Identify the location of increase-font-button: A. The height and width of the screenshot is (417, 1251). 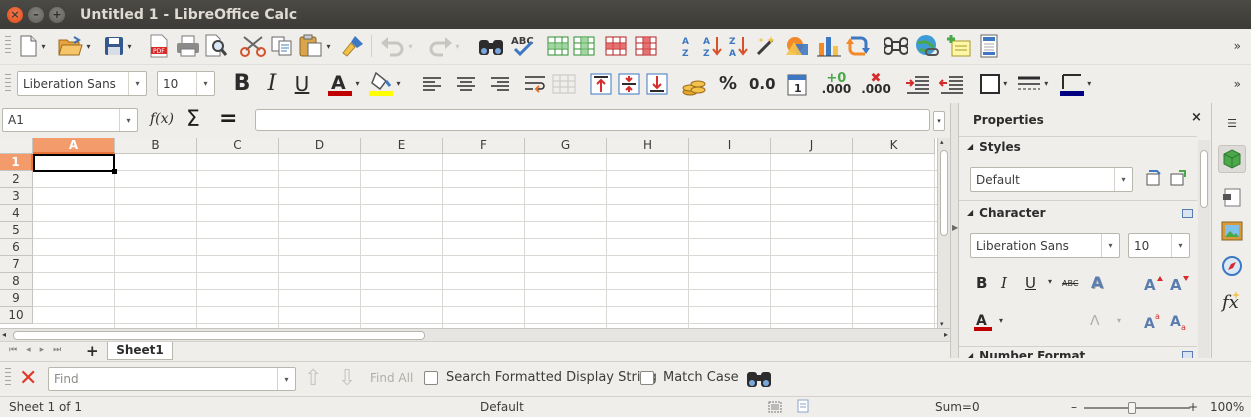
(1153, 284).